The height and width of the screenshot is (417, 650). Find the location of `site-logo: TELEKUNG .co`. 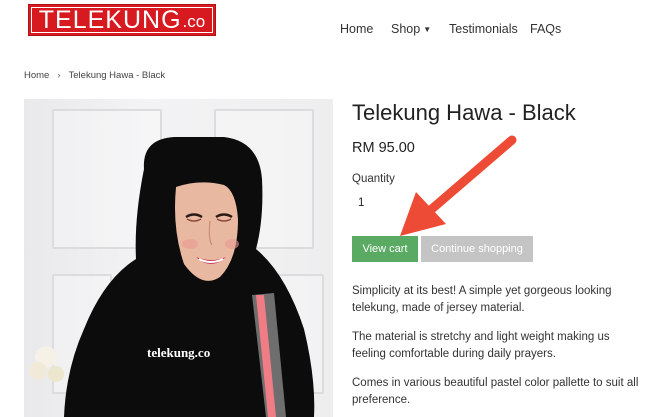

site-logo: TELEKUNG .co is located at coordinates (122, 20).